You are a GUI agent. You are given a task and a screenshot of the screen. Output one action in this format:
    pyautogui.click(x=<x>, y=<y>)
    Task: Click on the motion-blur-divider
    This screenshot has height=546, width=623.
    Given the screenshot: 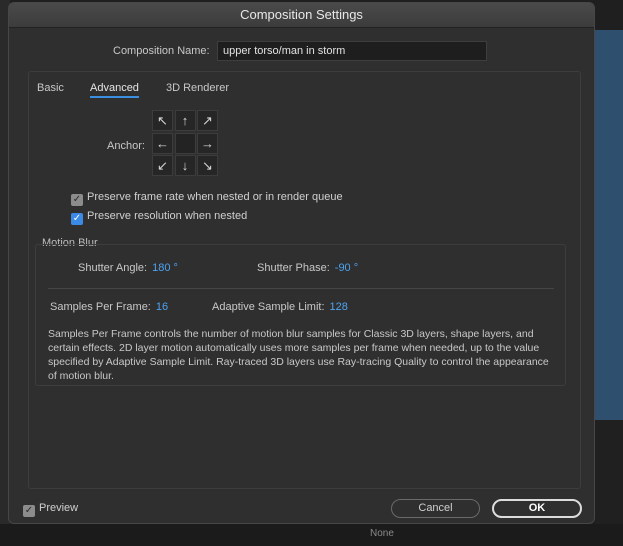 What is the action you would take?
    pyautogui.click(x=301, y=288)
    